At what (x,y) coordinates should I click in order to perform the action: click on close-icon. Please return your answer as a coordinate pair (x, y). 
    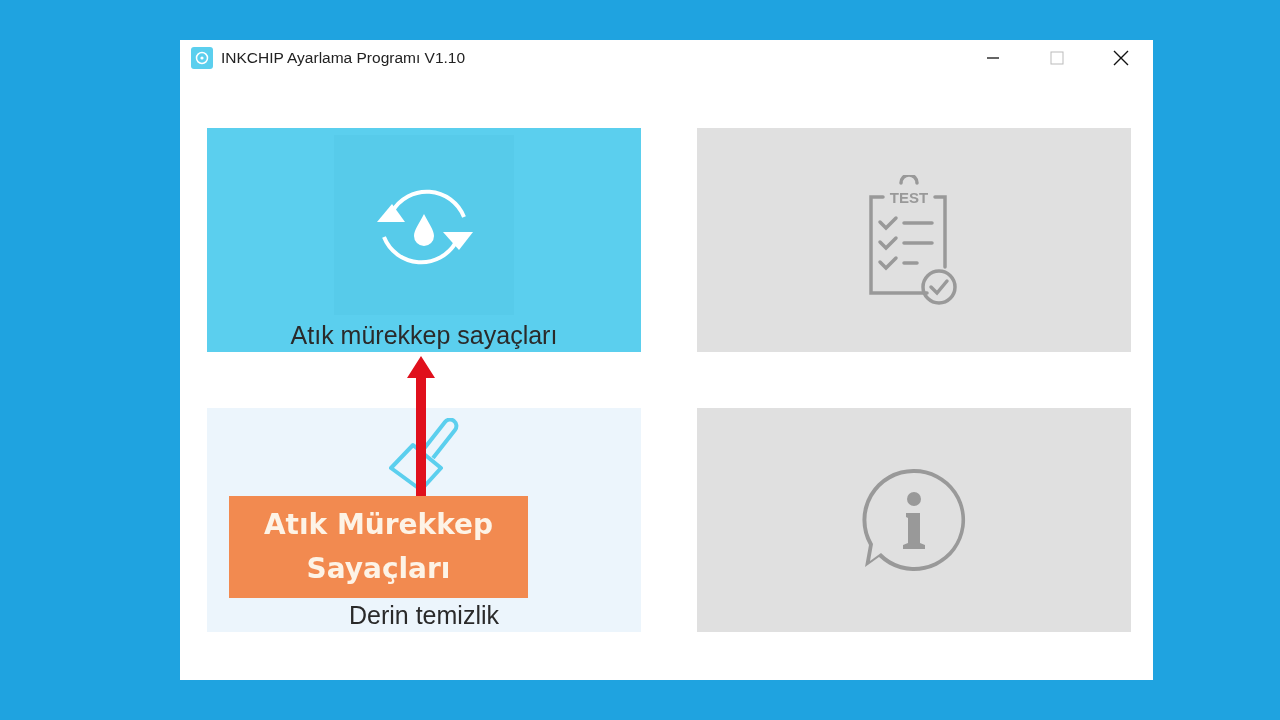
    Looking at the image, I should click on (1121, 58).